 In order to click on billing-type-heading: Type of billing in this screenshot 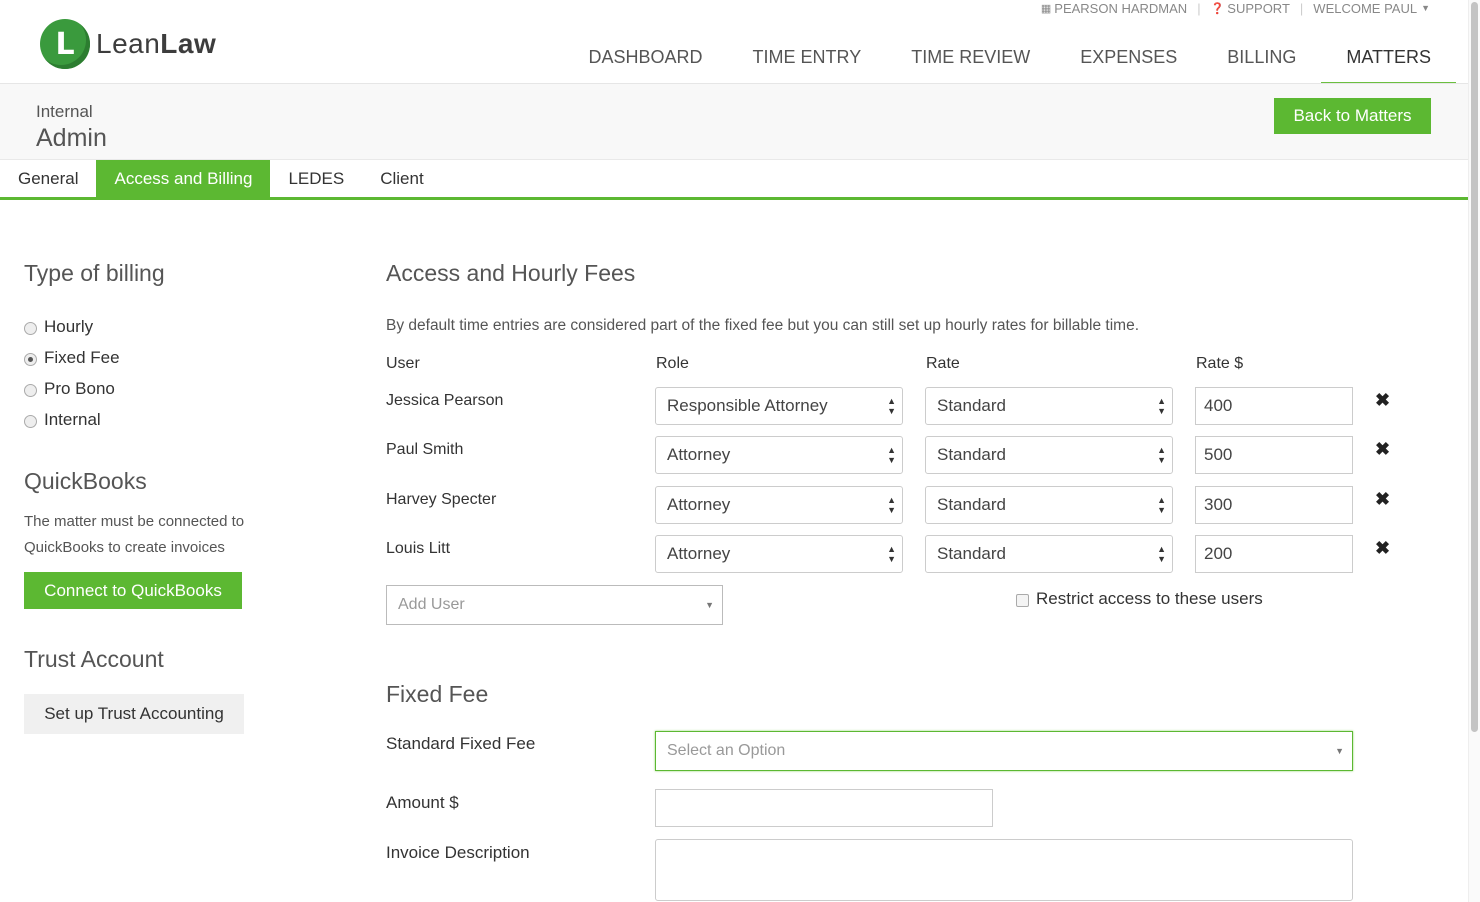, I will do `click(94, 273)`.